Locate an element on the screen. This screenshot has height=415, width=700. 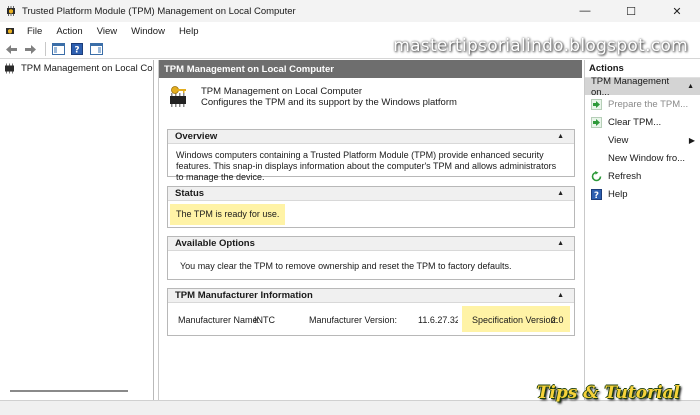
menu-window: Window is located at coordinates (148, 31).